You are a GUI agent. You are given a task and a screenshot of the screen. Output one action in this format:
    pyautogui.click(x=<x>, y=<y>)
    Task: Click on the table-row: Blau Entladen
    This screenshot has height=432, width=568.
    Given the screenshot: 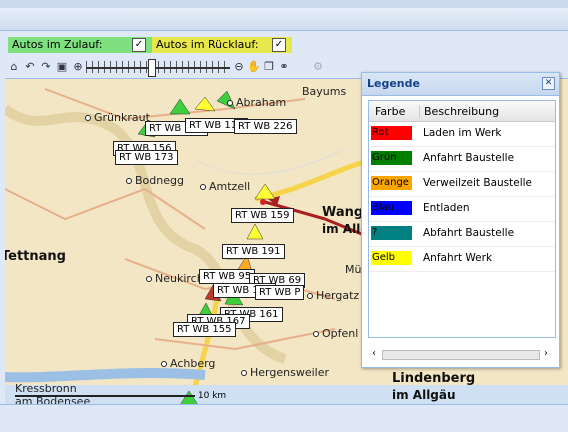 What is the action you would take?
    pyautogui.click(x=462, y=209)
    